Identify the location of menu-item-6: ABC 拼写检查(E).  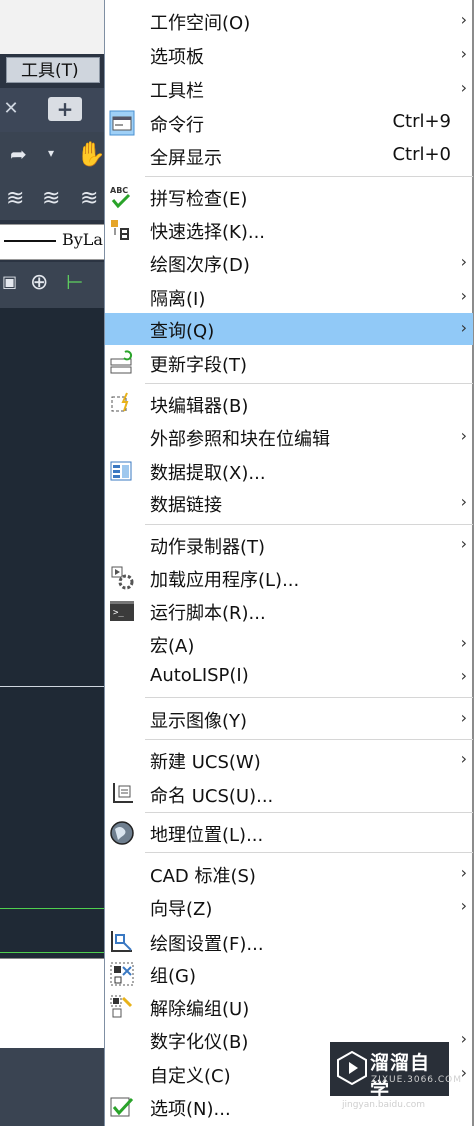
(289, 197).